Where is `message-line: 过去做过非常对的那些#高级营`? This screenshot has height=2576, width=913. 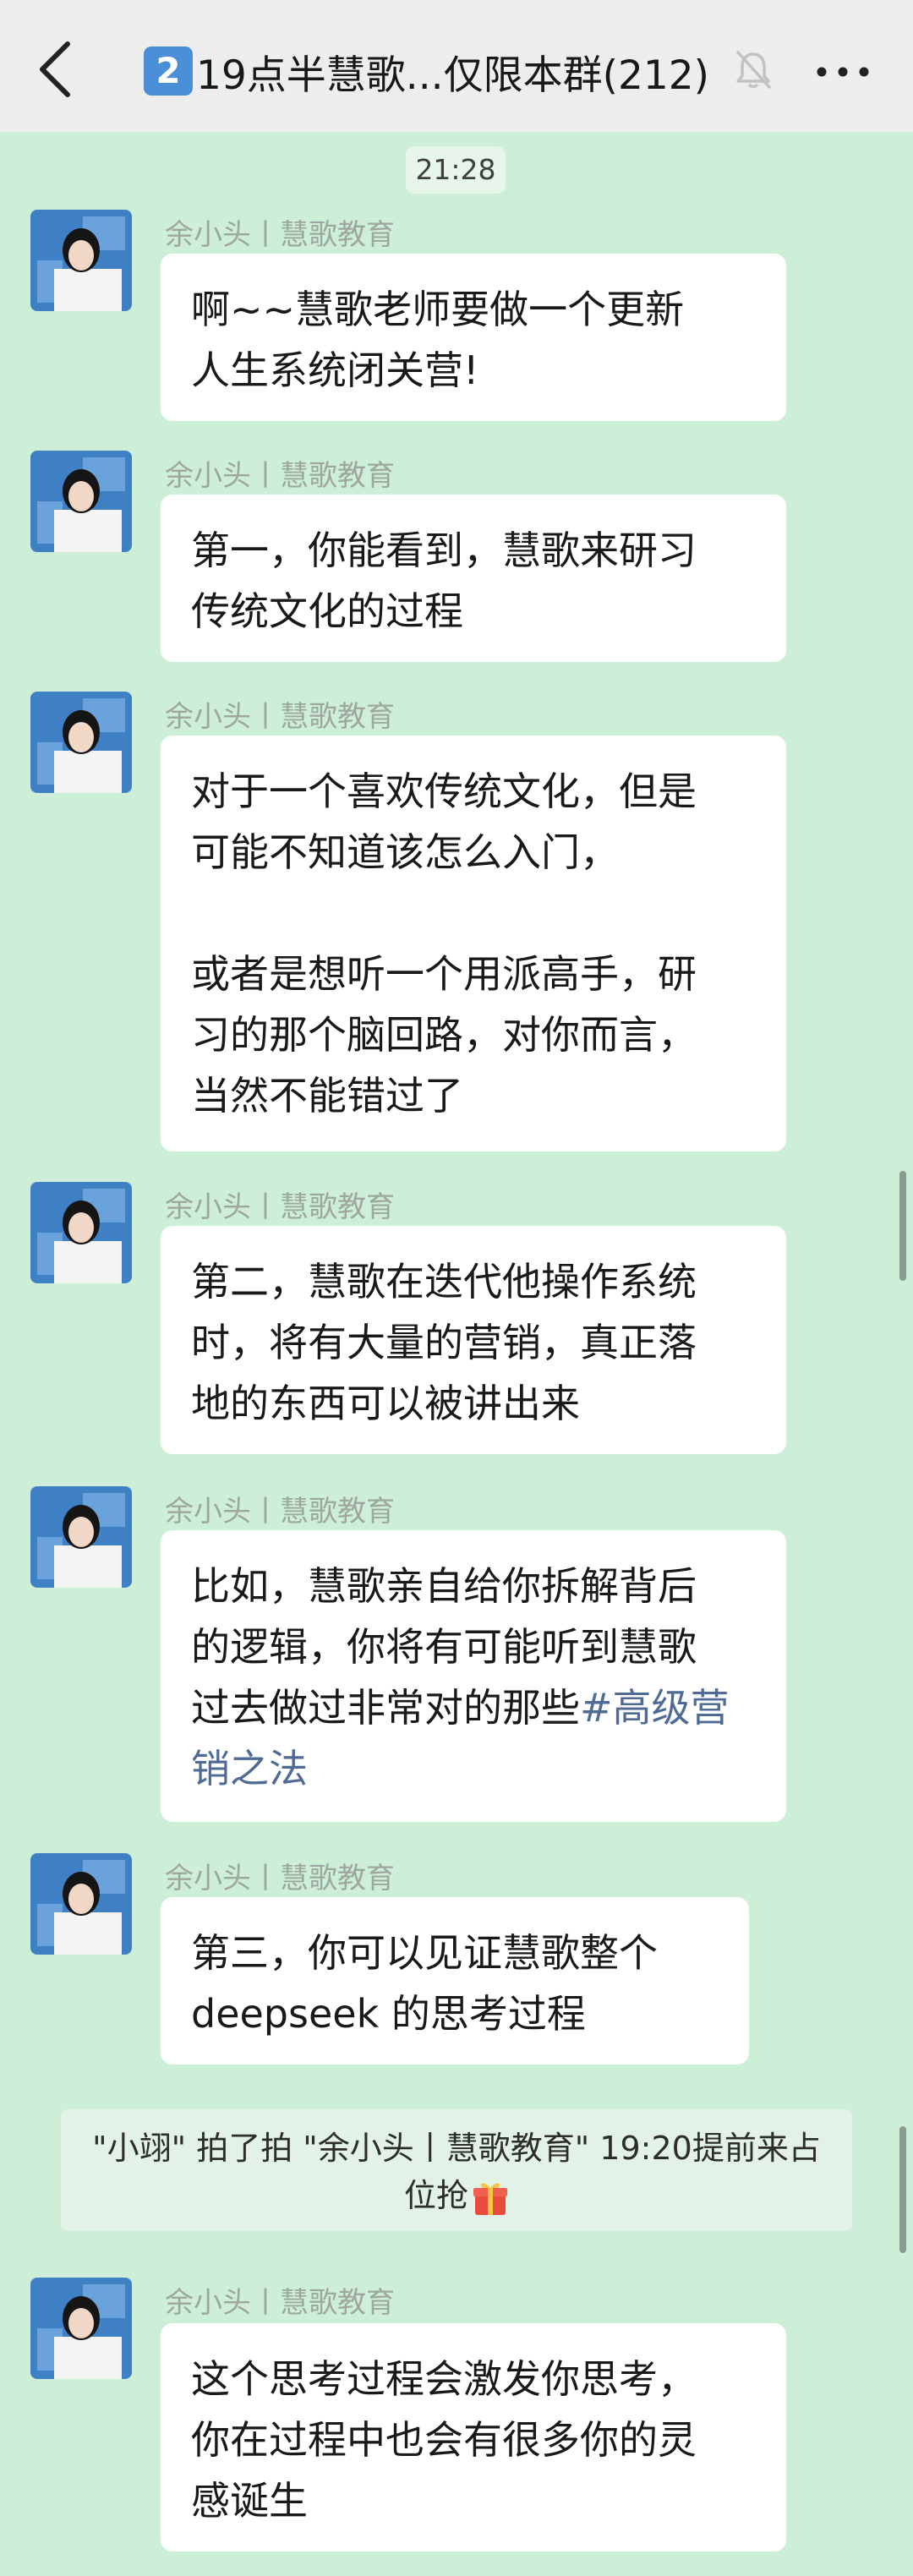 message-line: 过去做过非常对的那些#高级营 is located at coordinates (473, 1707).